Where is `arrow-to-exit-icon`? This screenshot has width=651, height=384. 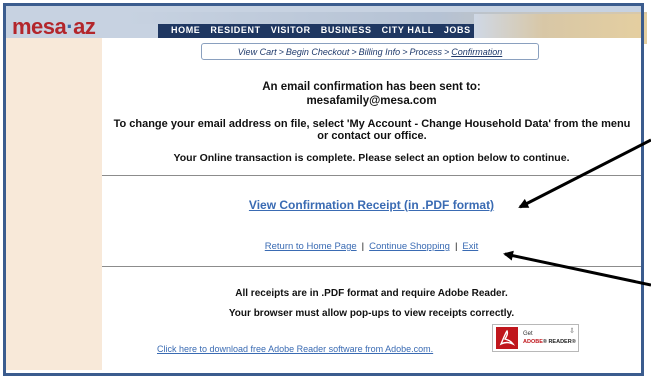
arrow-to-exit-icon is located at coordinates (577, 268).